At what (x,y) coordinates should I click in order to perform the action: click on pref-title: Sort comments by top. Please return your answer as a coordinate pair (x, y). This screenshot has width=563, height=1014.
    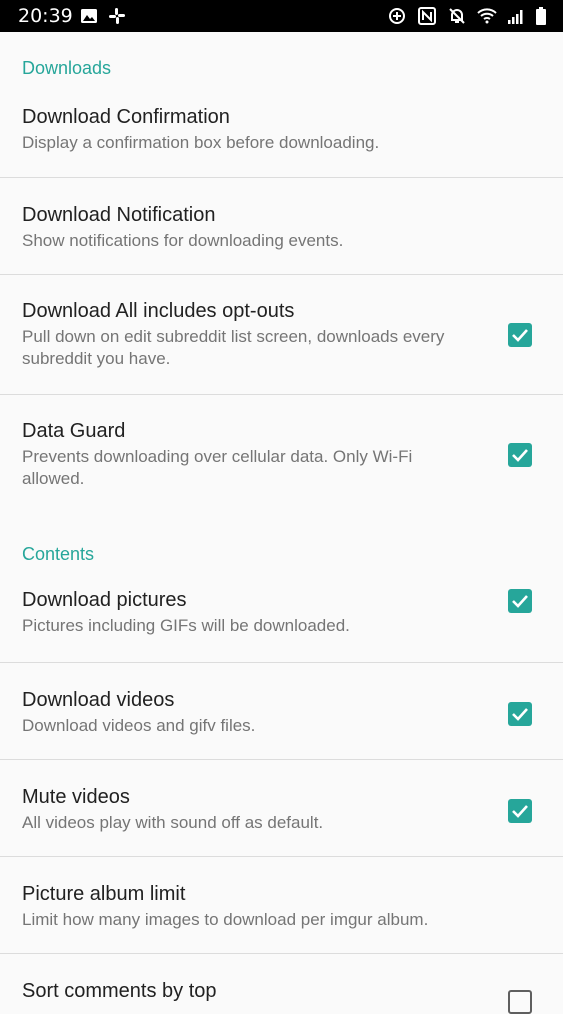
    Looking at the image, I should click on (119, 991).